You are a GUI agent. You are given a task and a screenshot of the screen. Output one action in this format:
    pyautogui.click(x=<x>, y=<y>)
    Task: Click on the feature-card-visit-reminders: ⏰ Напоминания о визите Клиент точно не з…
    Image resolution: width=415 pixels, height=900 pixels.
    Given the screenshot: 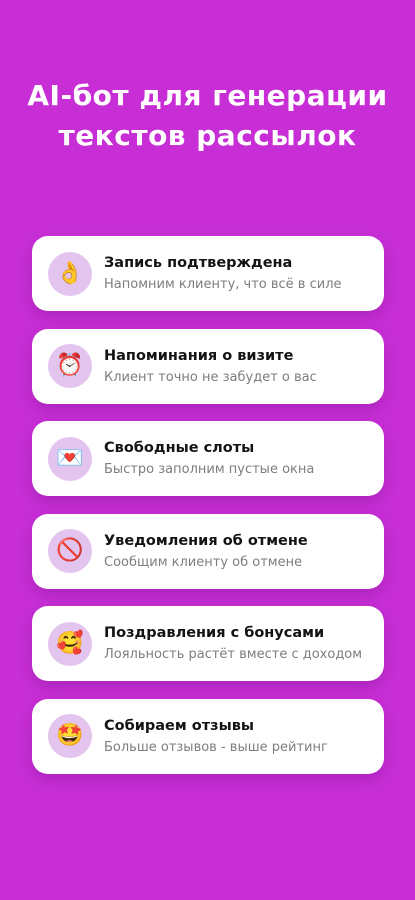 What is the action you would take?
    pyautogui.click(x=208, y=366)
    